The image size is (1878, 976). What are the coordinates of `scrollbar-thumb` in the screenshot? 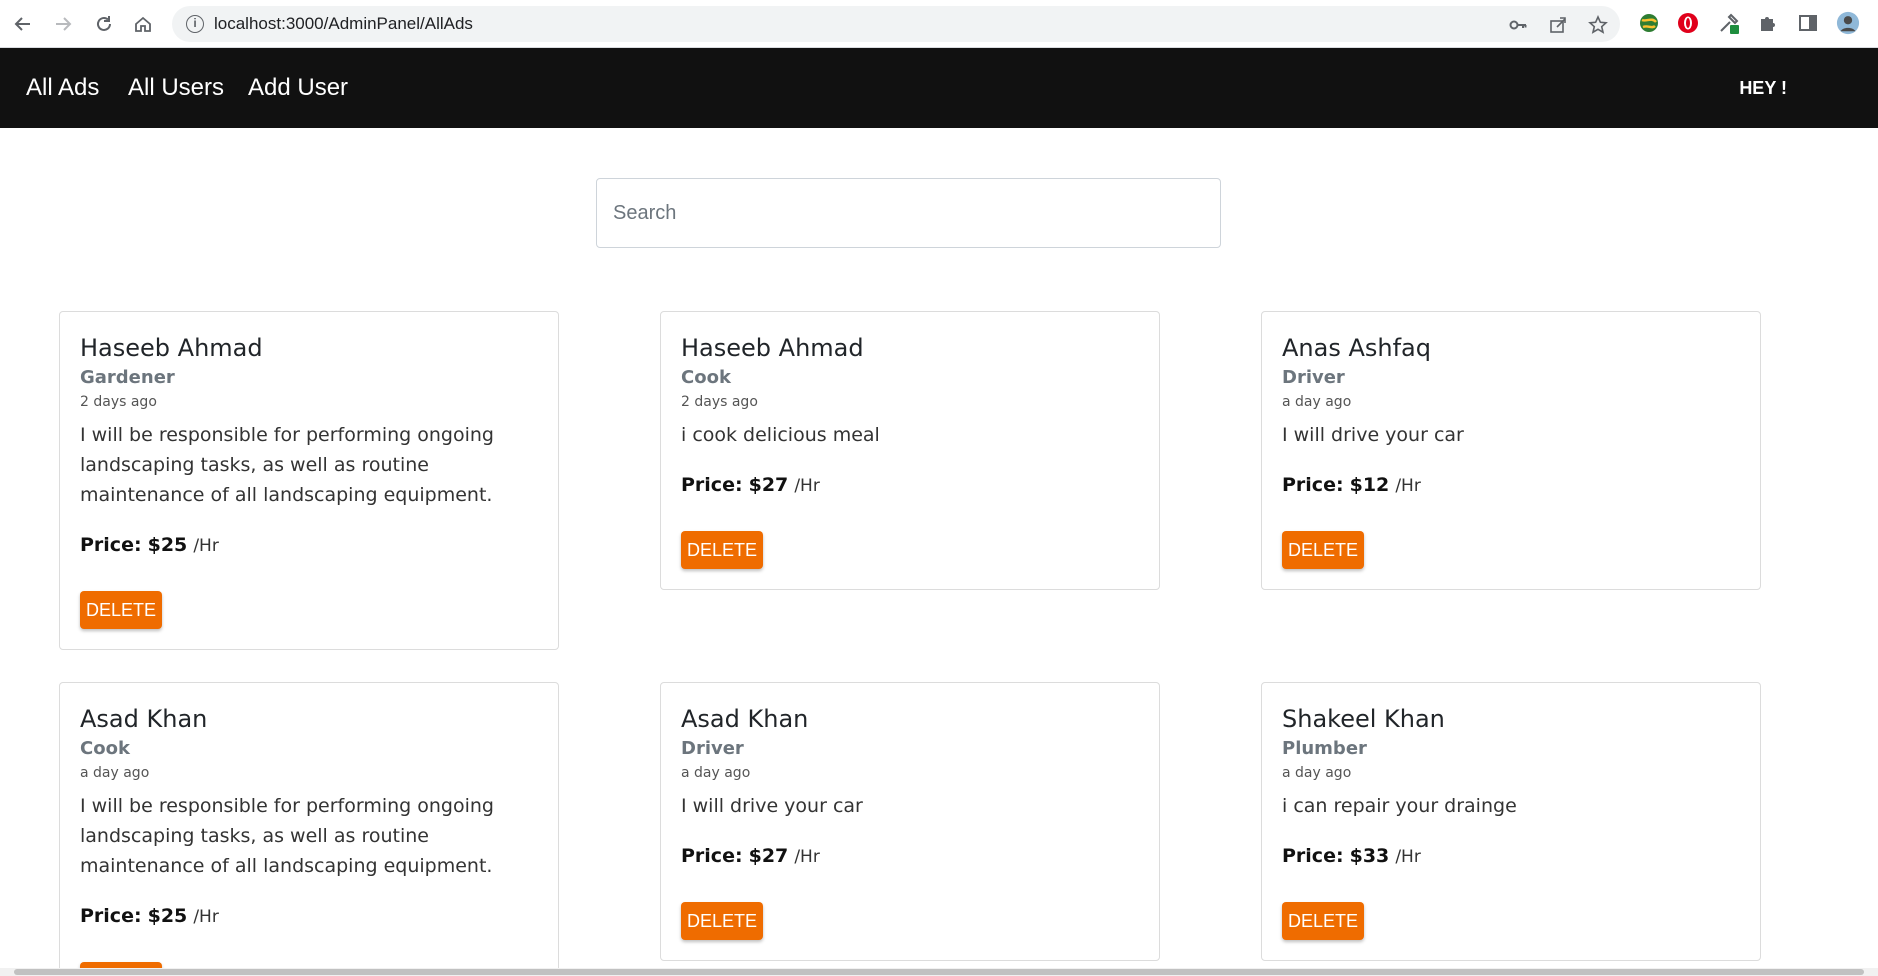 It's located at (939, 972).